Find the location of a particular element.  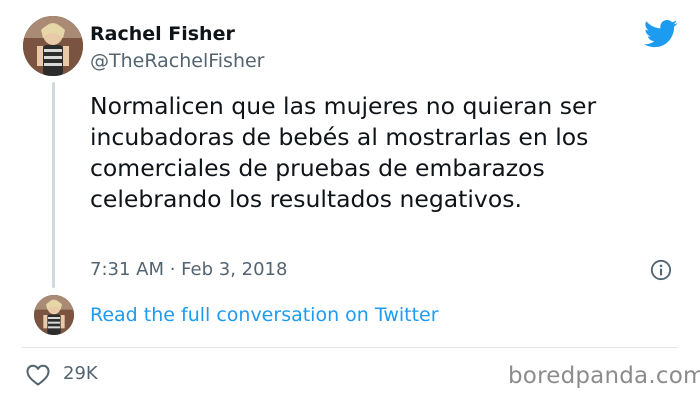

watermark: boredpanda.com is located at coordinates (604, 376).